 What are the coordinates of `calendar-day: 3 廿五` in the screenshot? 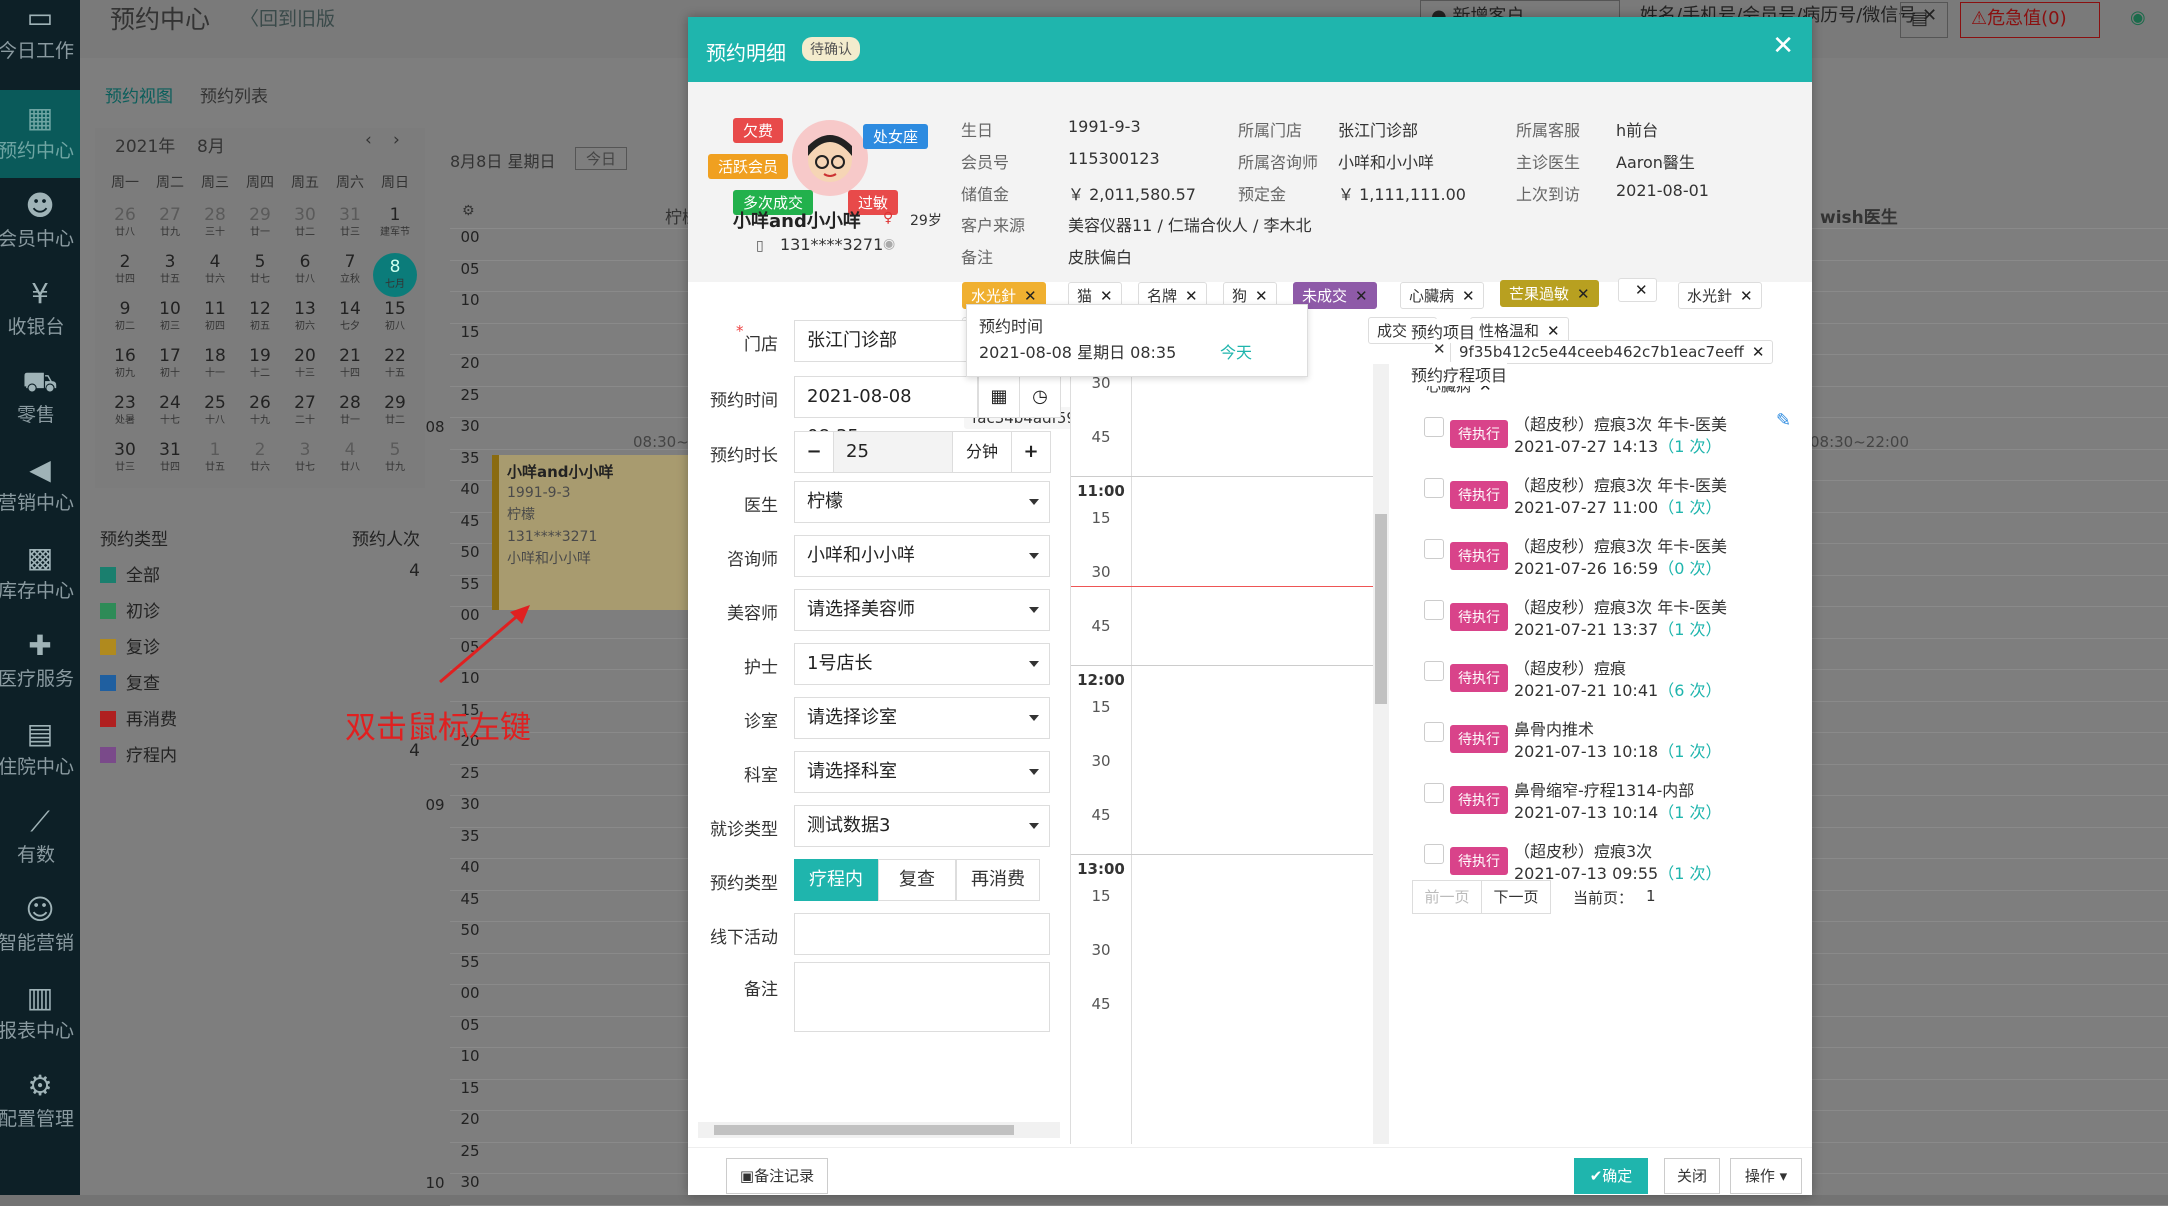 It's located at (170, 271).